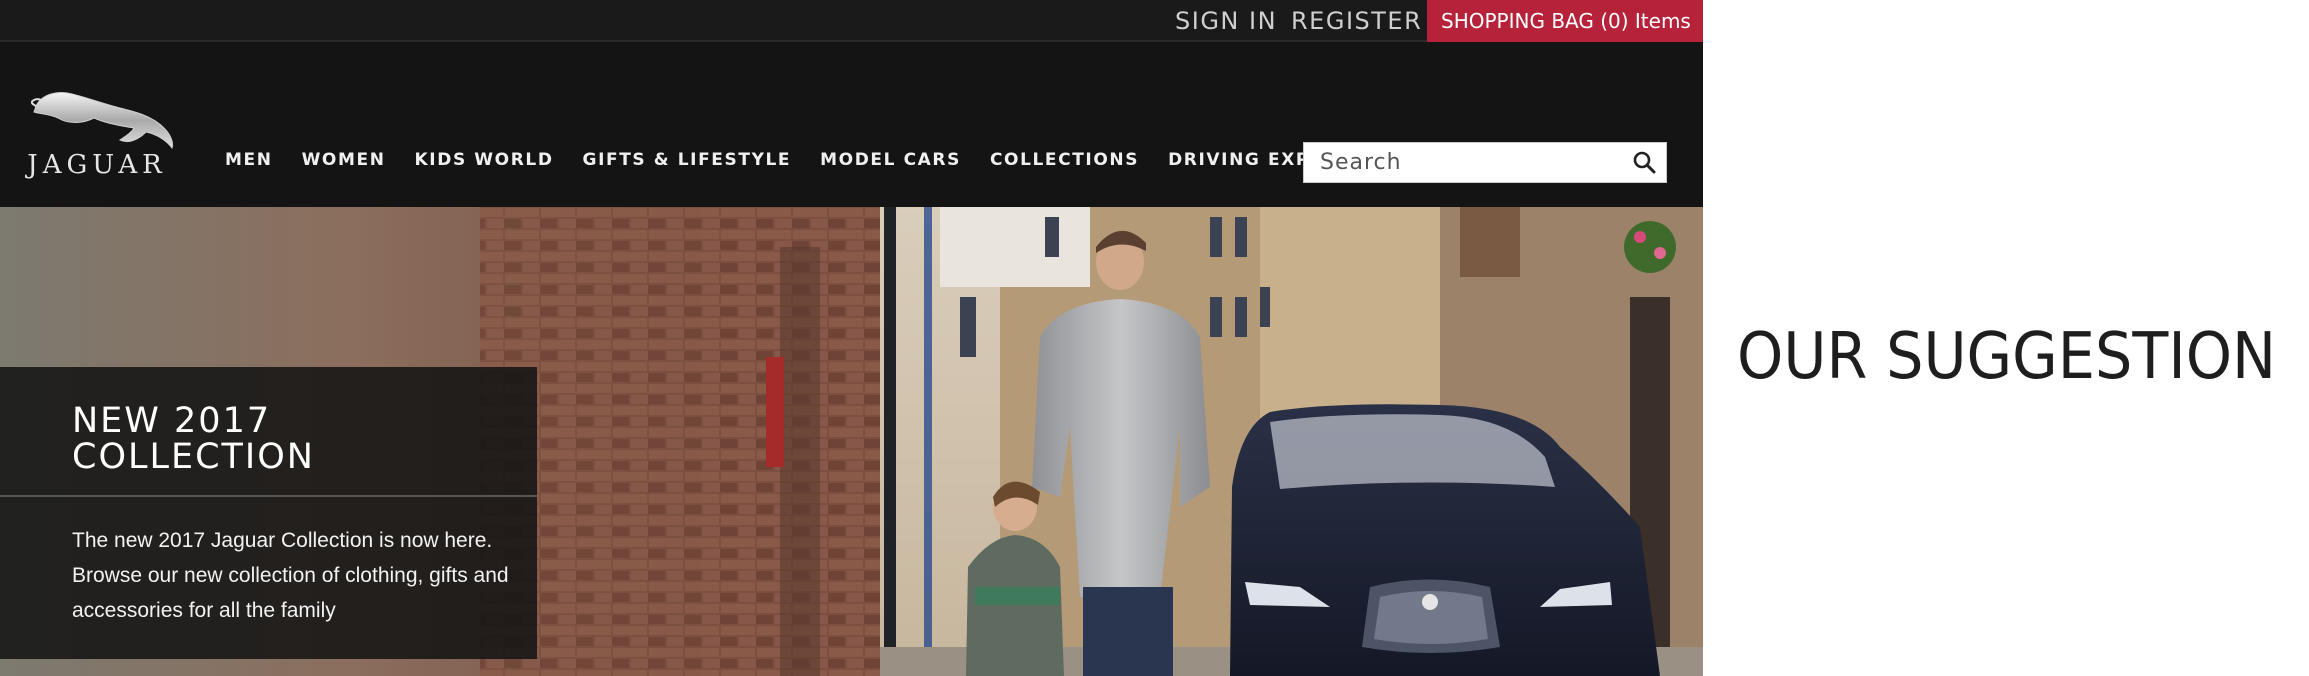 The image size is (2309, 676). I want to click on nav-item-kids-world: KIDS WORLD, so click(484, 160).